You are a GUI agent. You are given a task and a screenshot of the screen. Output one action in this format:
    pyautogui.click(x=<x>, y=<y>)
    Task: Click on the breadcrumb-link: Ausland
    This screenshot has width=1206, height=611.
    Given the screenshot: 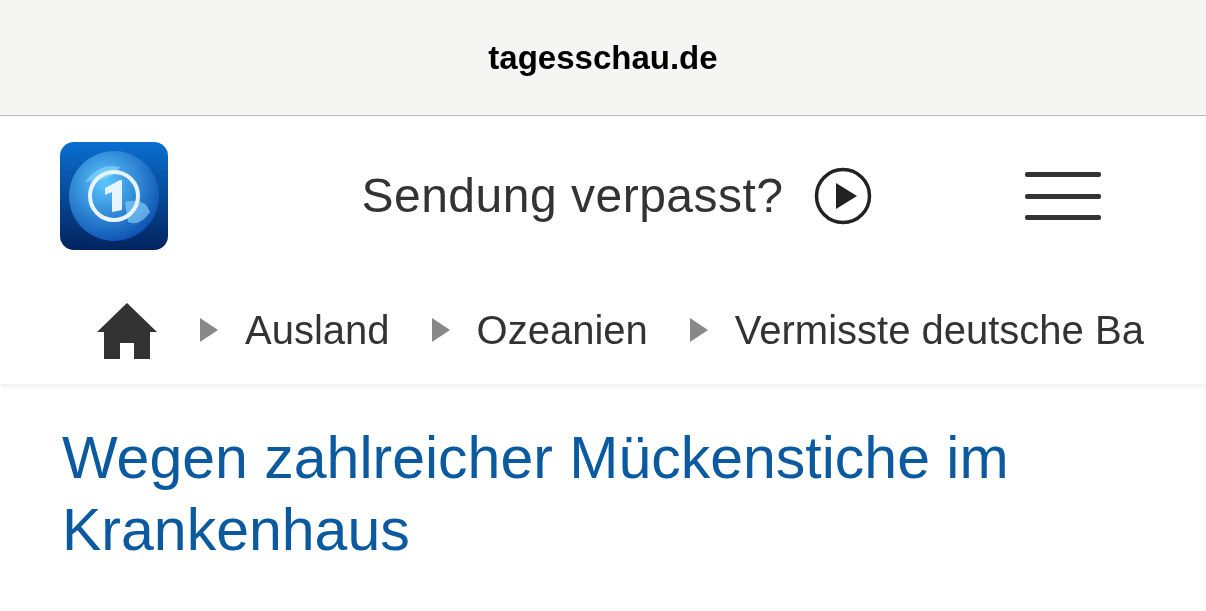 What is the action you would take?
    pyautogui.click(x=317, y=330)
    